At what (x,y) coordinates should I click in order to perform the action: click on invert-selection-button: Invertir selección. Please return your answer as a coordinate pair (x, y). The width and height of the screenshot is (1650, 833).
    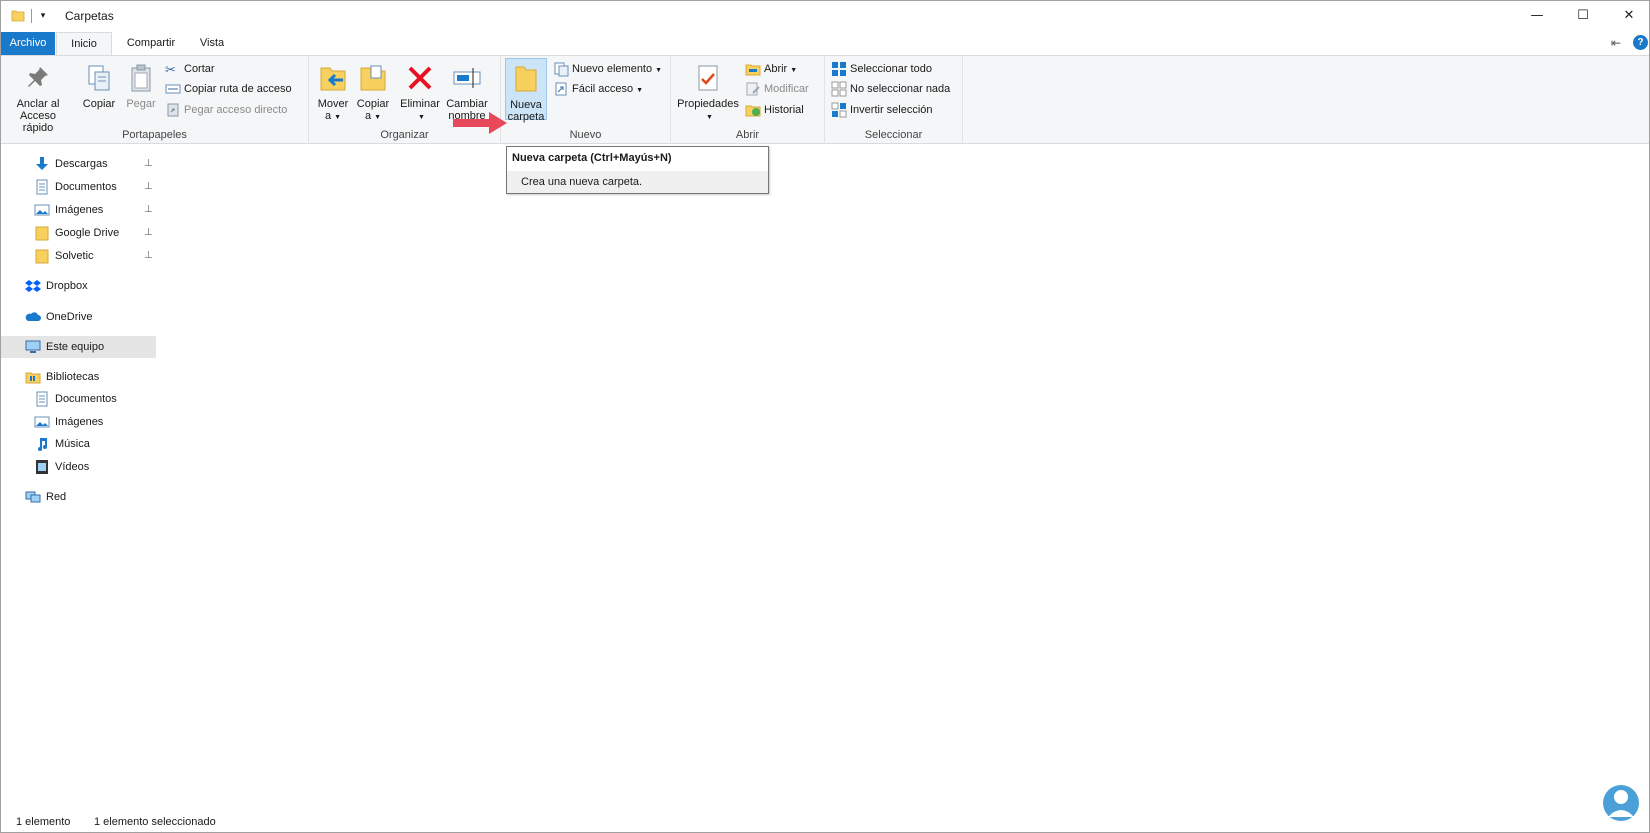
    Looking at the image, I should click on (882, 111).